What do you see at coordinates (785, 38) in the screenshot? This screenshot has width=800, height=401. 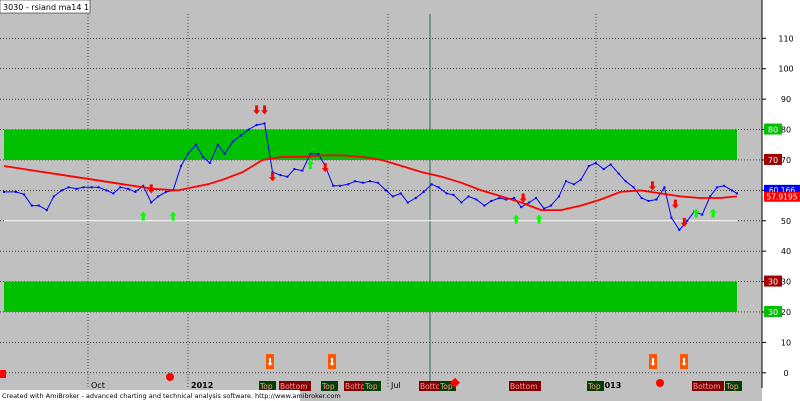 I see `y-tick-label: 110` at bounding box center [785, 38].